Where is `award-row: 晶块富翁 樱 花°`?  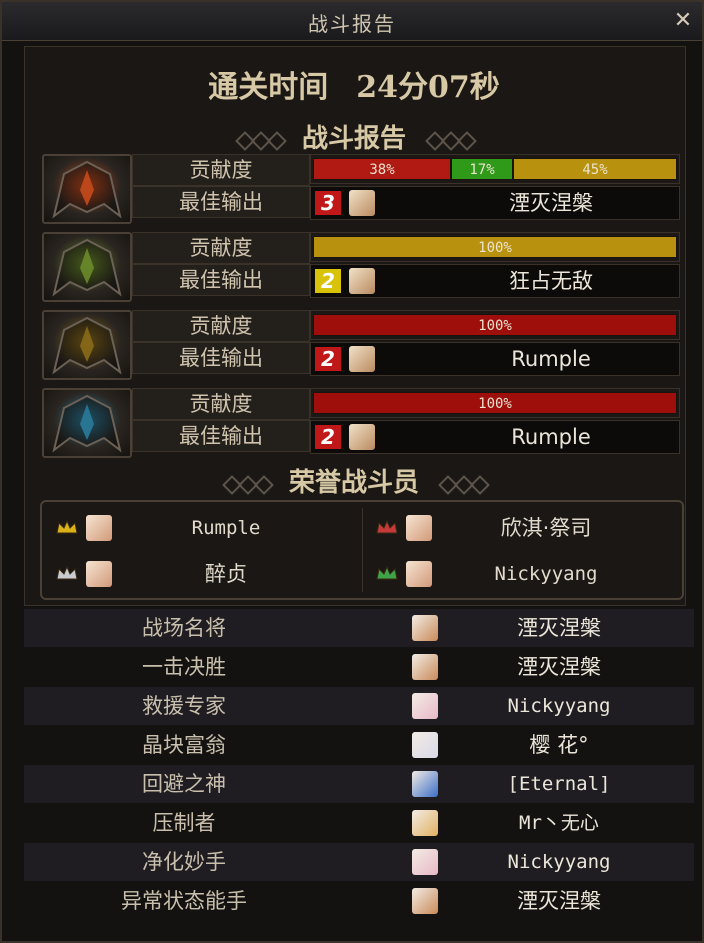 award-row: 晶块富翁 樱 花° is located at coordinates (359, 745).